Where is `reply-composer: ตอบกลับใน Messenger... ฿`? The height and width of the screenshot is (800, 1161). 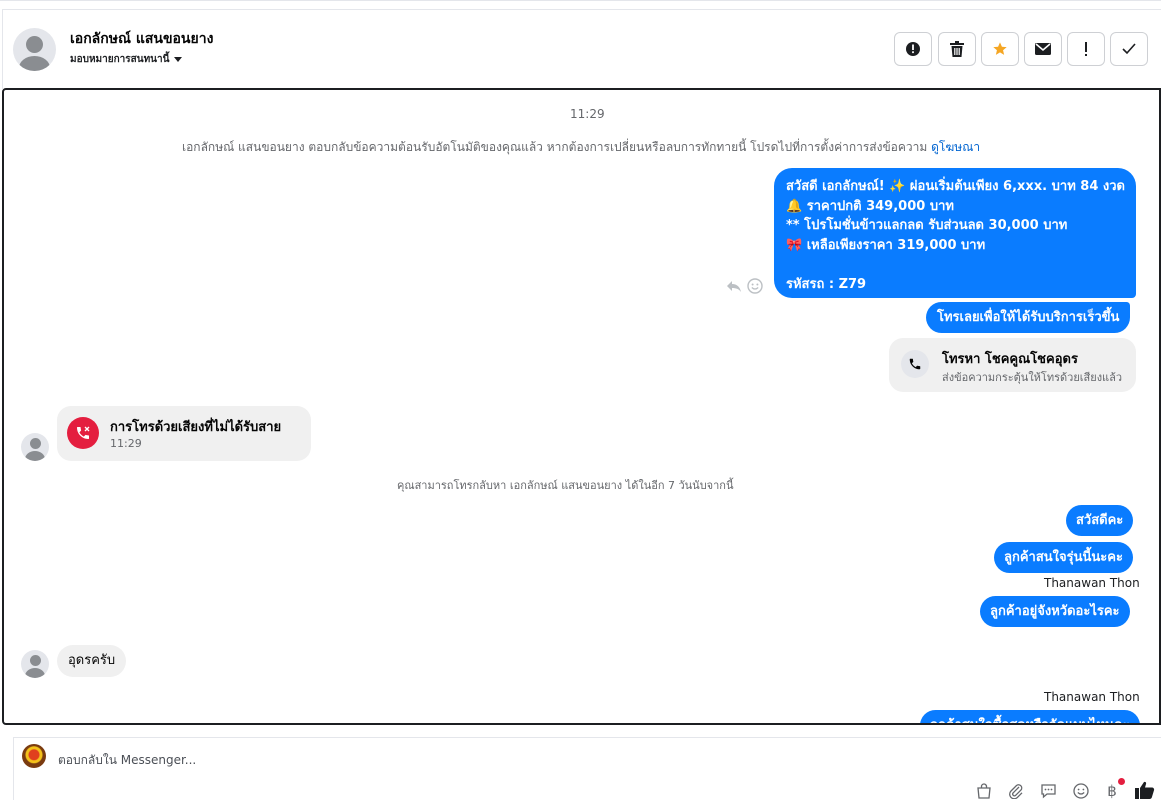 reply-composer: ตอบกลับใน Messenger... ฿ is located at coordinates (587, 768).